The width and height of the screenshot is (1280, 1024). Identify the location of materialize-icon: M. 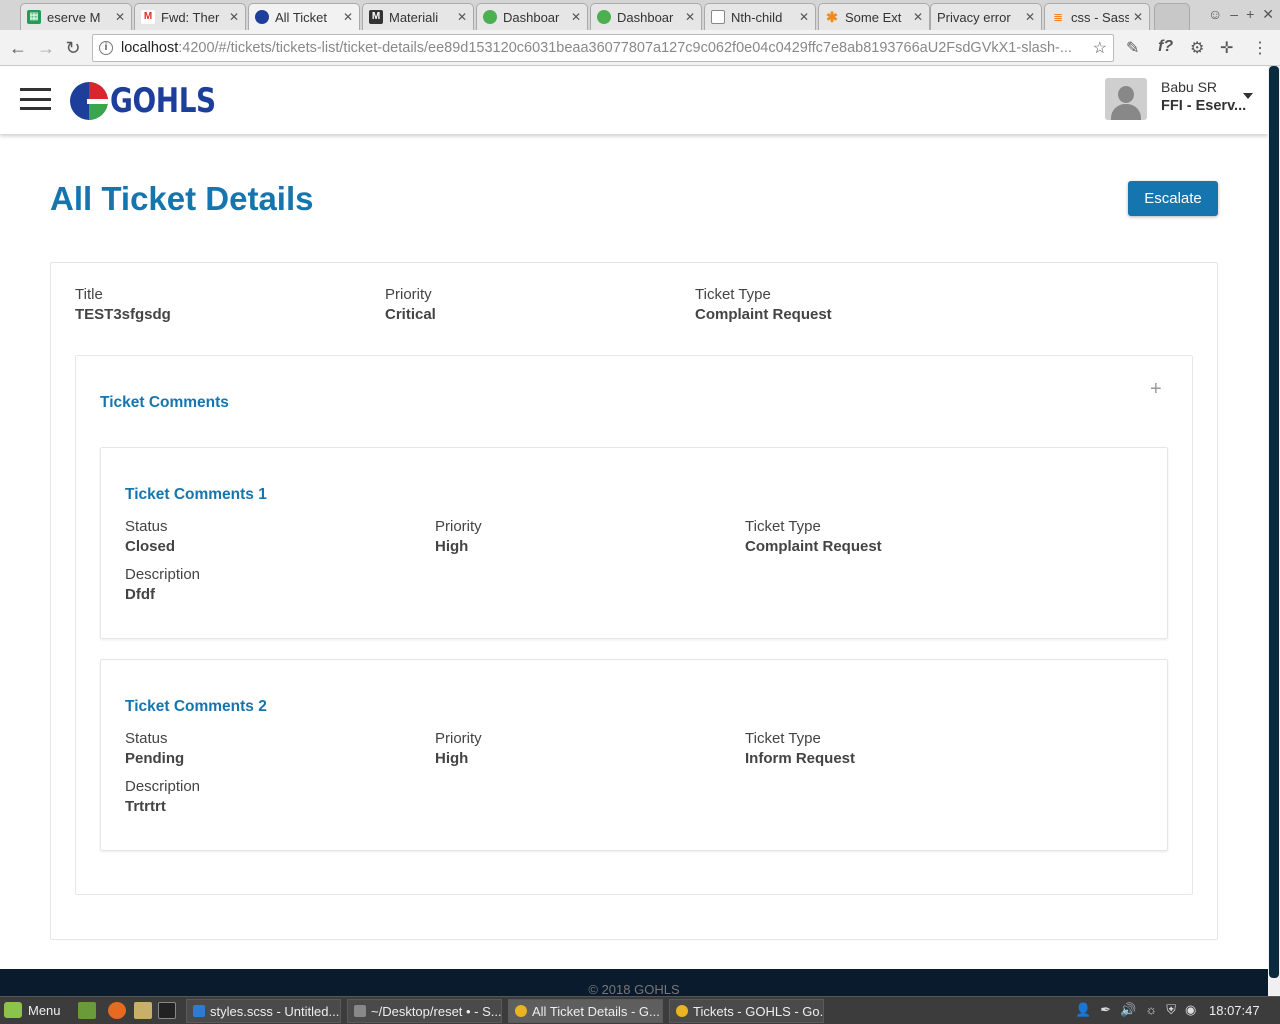
(376, 17).